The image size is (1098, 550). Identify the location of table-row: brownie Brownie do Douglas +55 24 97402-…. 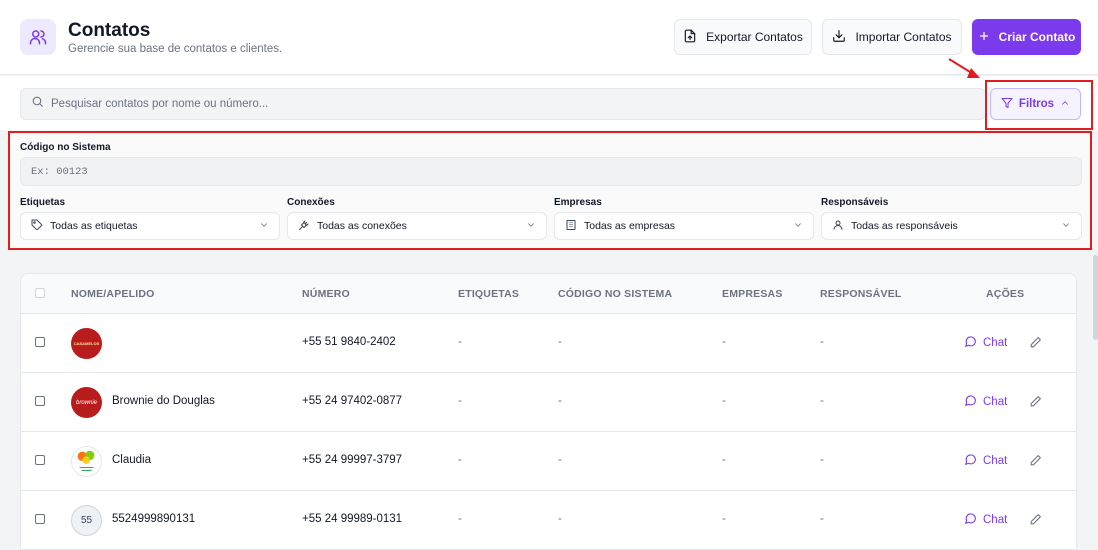
(548, 402).